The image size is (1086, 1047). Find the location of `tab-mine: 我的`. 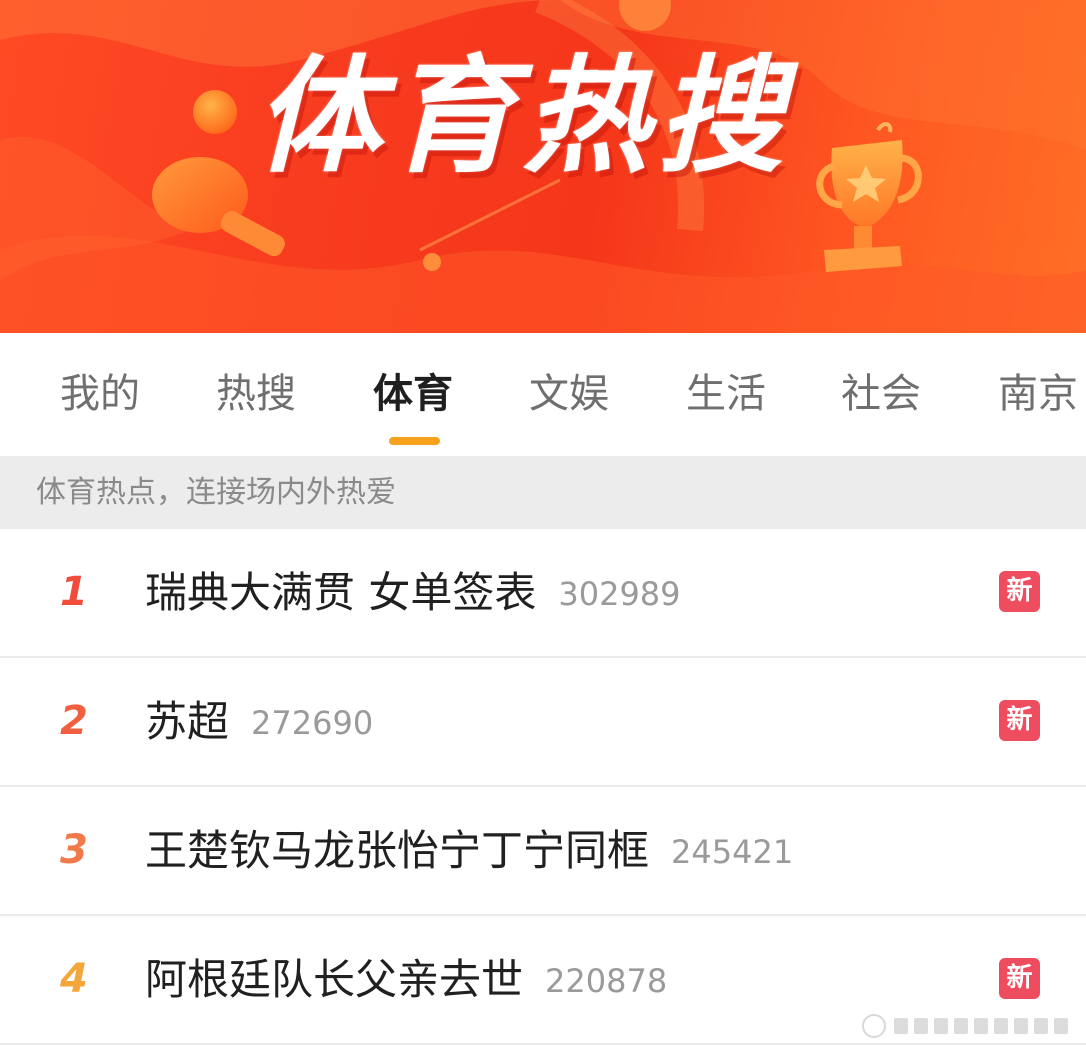

tab-mine: 我的 is located at coordinates (100, 394).